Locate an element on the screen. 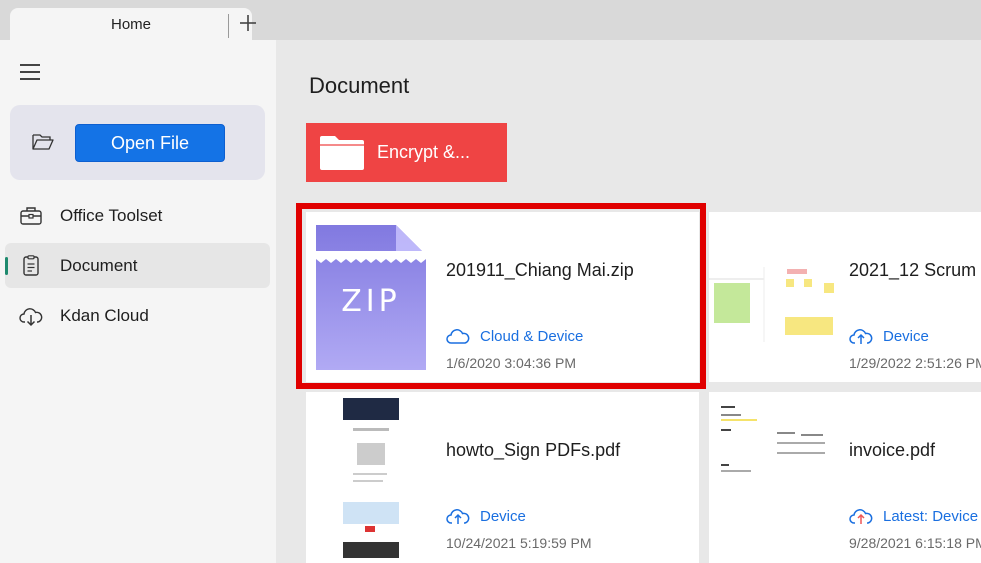 The height and width of the screenshot is (563, 981). file-date: 9/28/2021 6:15:18 PM is located at coordinates (915, 543).